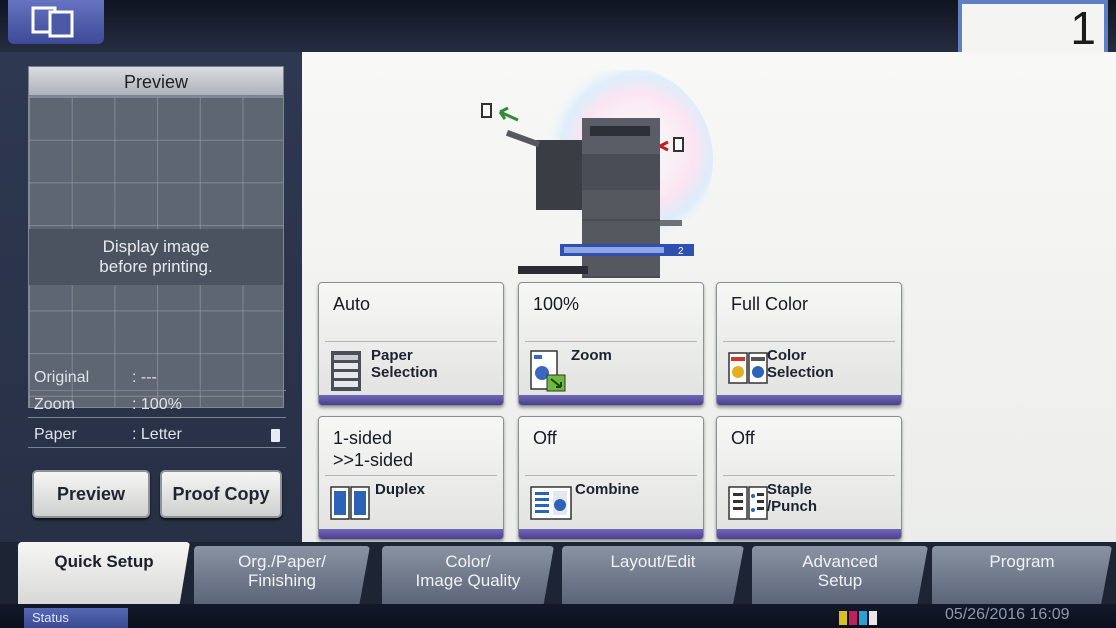 This screenshot has height=628, width=1116. I want to click on status-button: Status, so click(76, 618).